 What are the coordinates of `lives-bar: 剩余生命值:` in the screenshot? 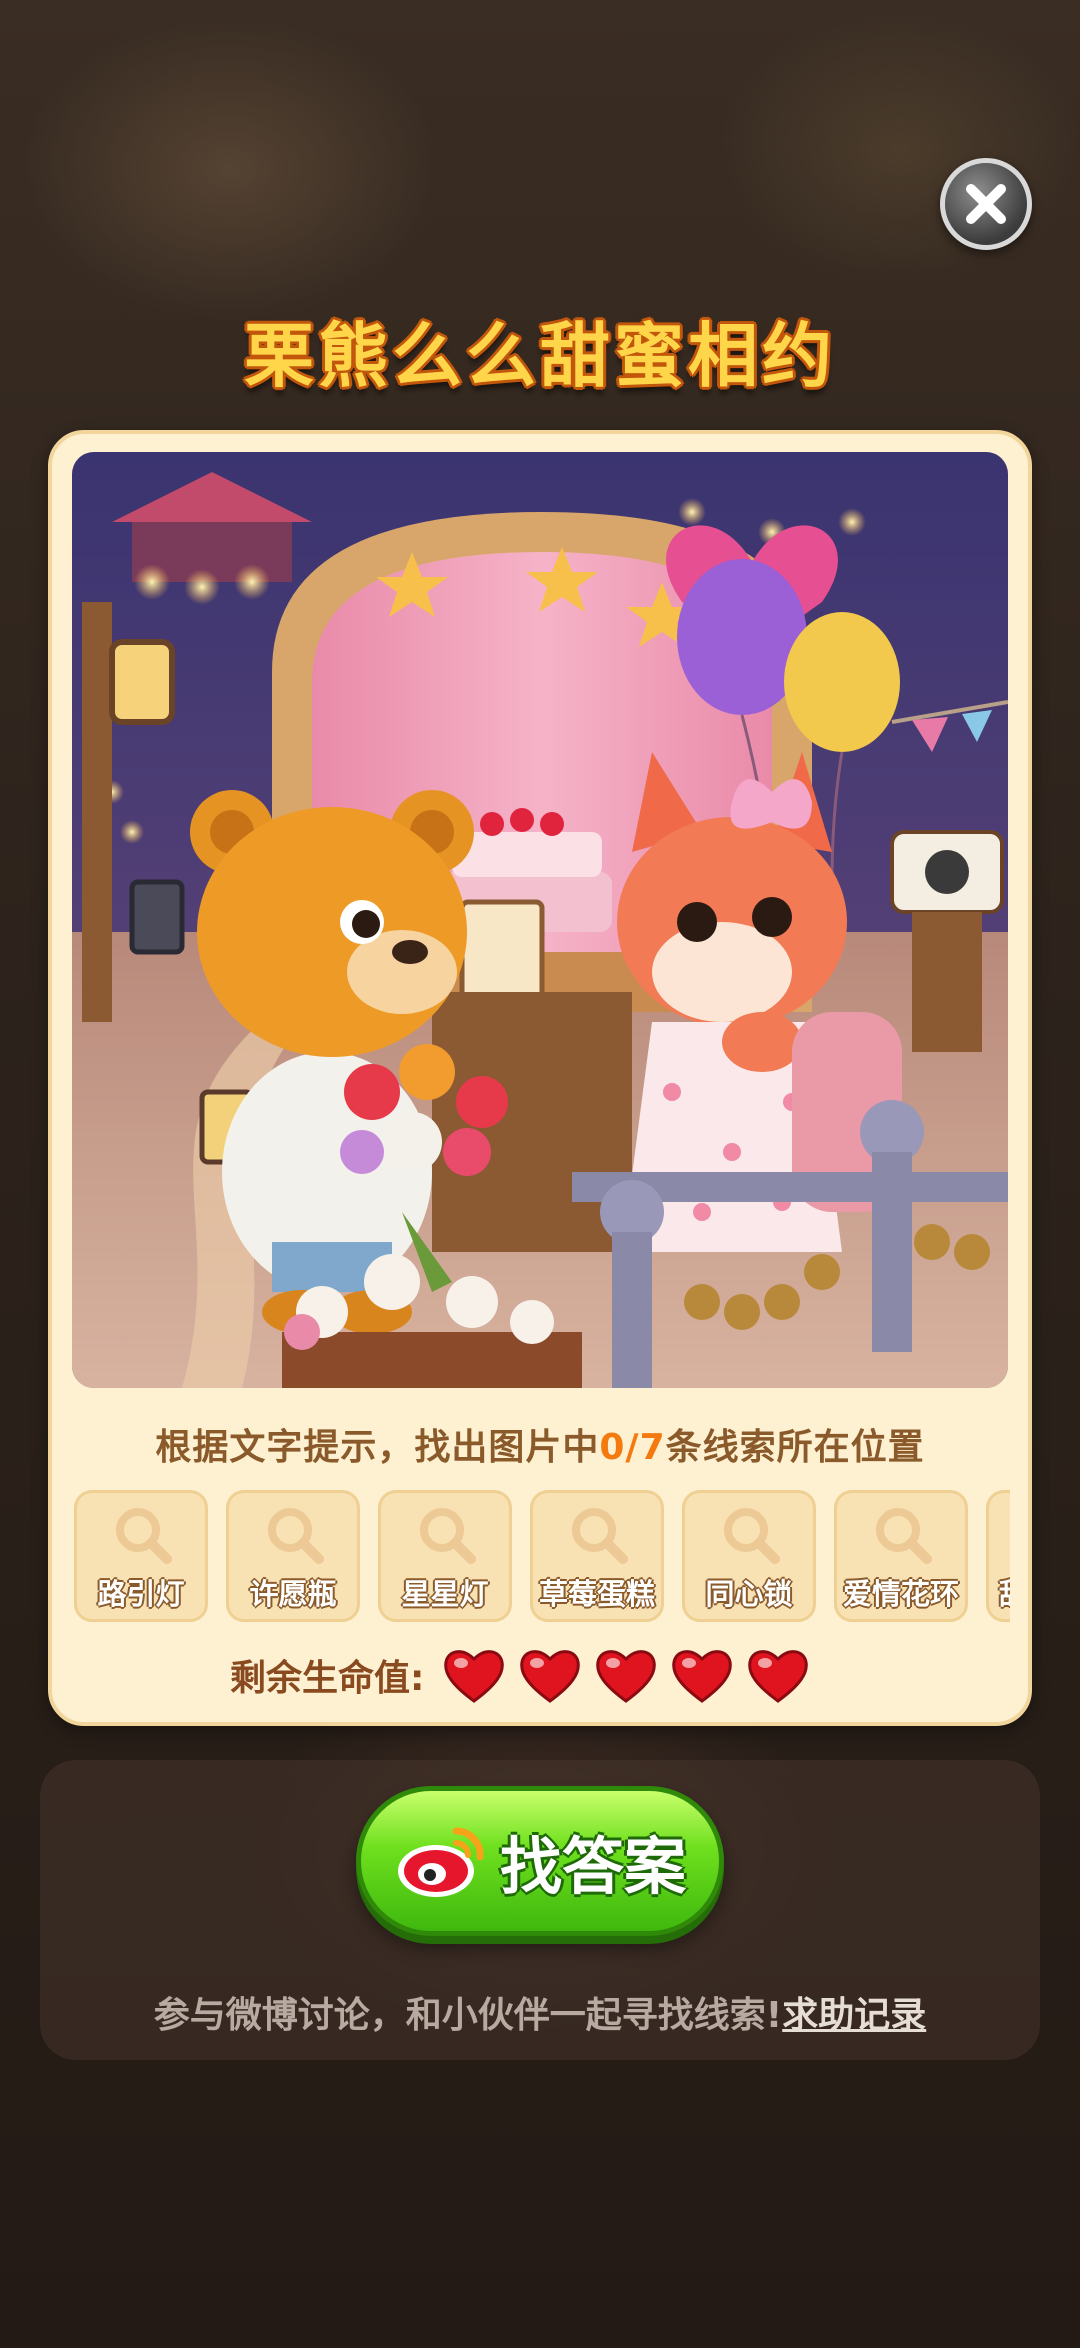 It's located at (526, 1675).